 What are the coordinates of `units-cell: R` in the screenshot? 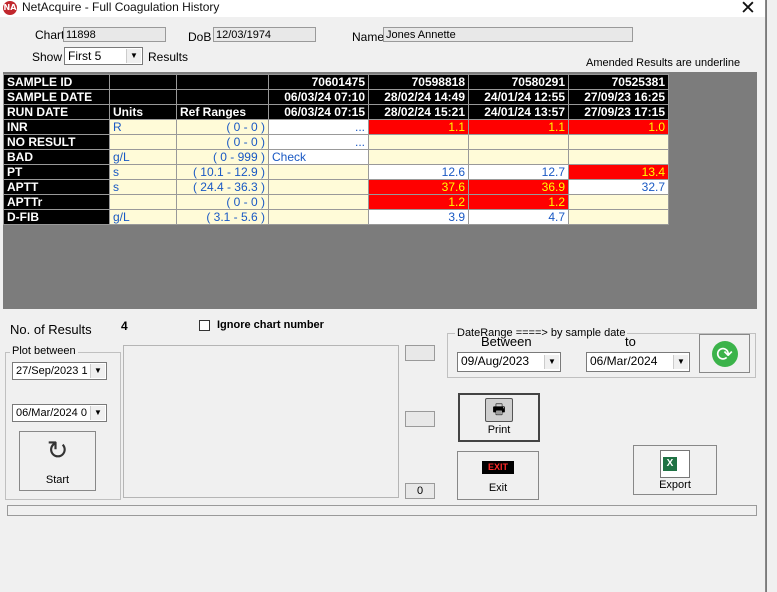 It's located at (143, 127).